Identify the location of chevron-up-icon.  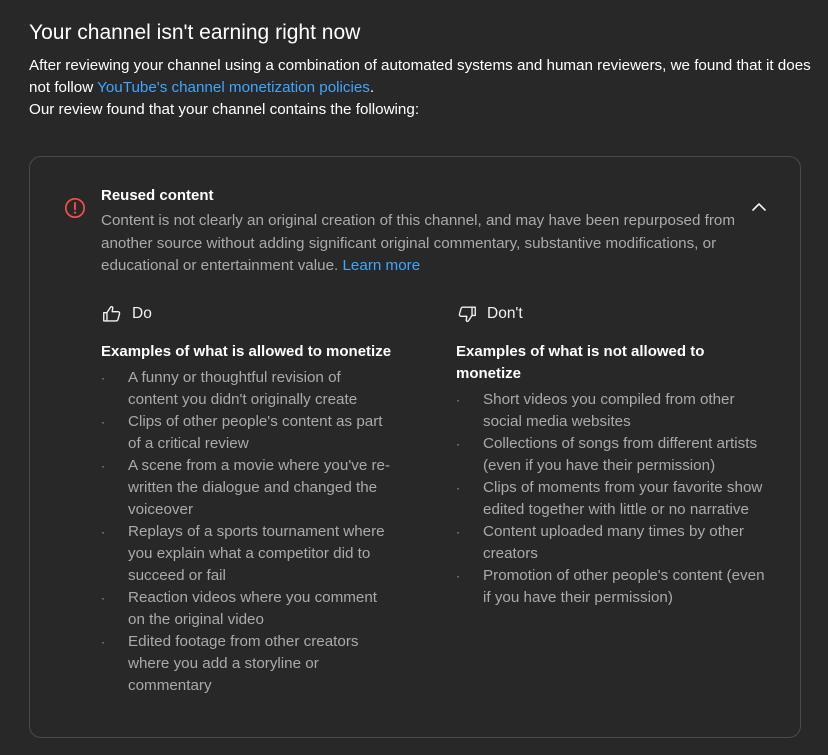
(759, 207).